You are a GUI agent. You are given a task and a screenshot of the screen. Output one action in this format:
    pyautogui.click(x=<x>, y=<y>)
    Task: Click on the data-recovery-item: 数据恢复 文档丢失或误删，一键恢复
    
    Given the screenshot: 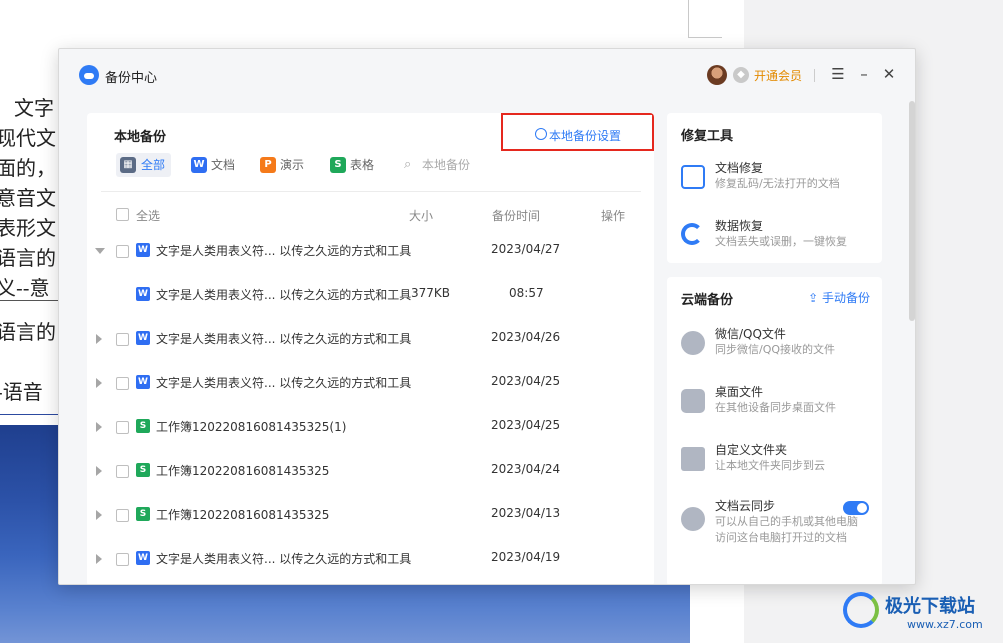 What is the action you would take?
    pyautogui.click(x=774, y=237)
    